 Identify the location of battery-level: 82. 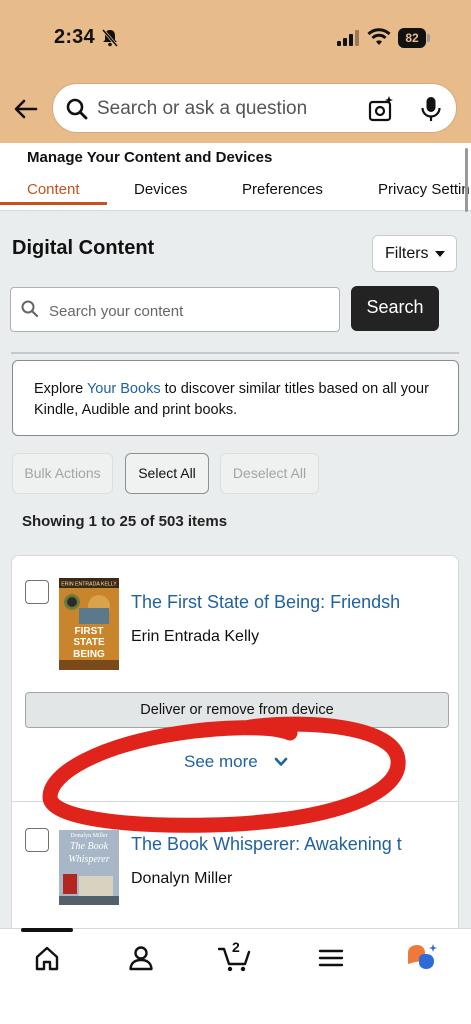
(412, 38).